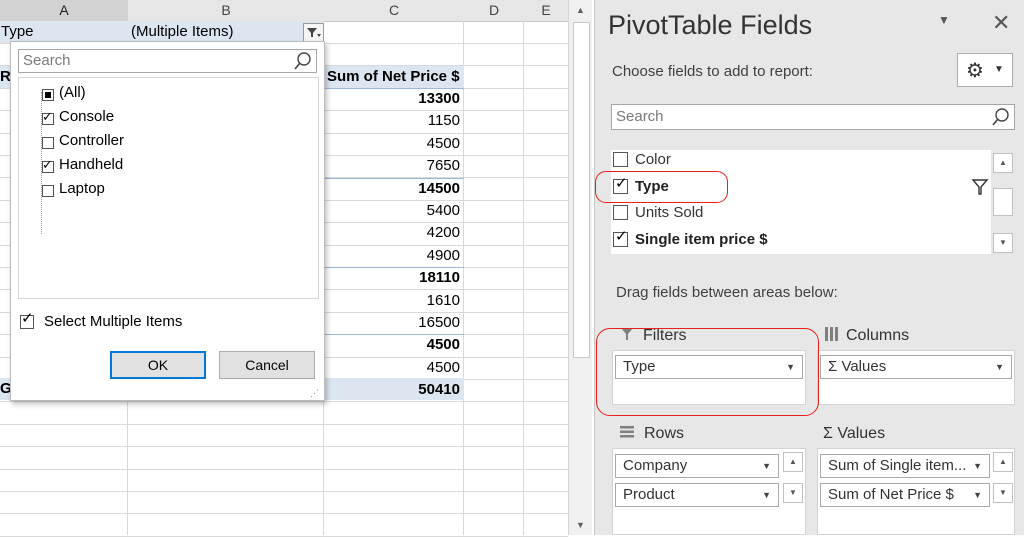 Image resolution: width=1024 pixels, height=537 pixels. Describe the element at coordinates (727, 292) in the screenshot. I see `drag-fields-text: Drag fields between areas below:` at that location.